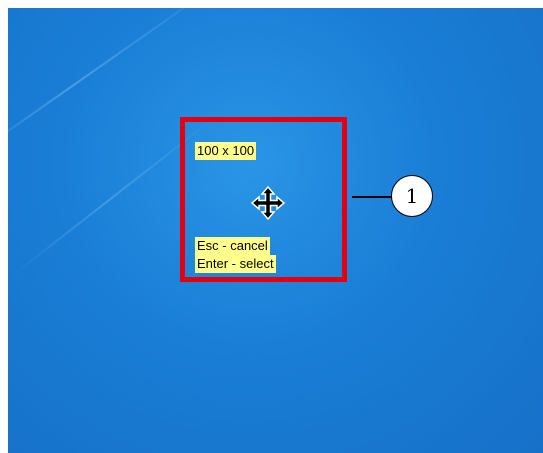  I want to click on move-cursor-icon, so click(268, 203).